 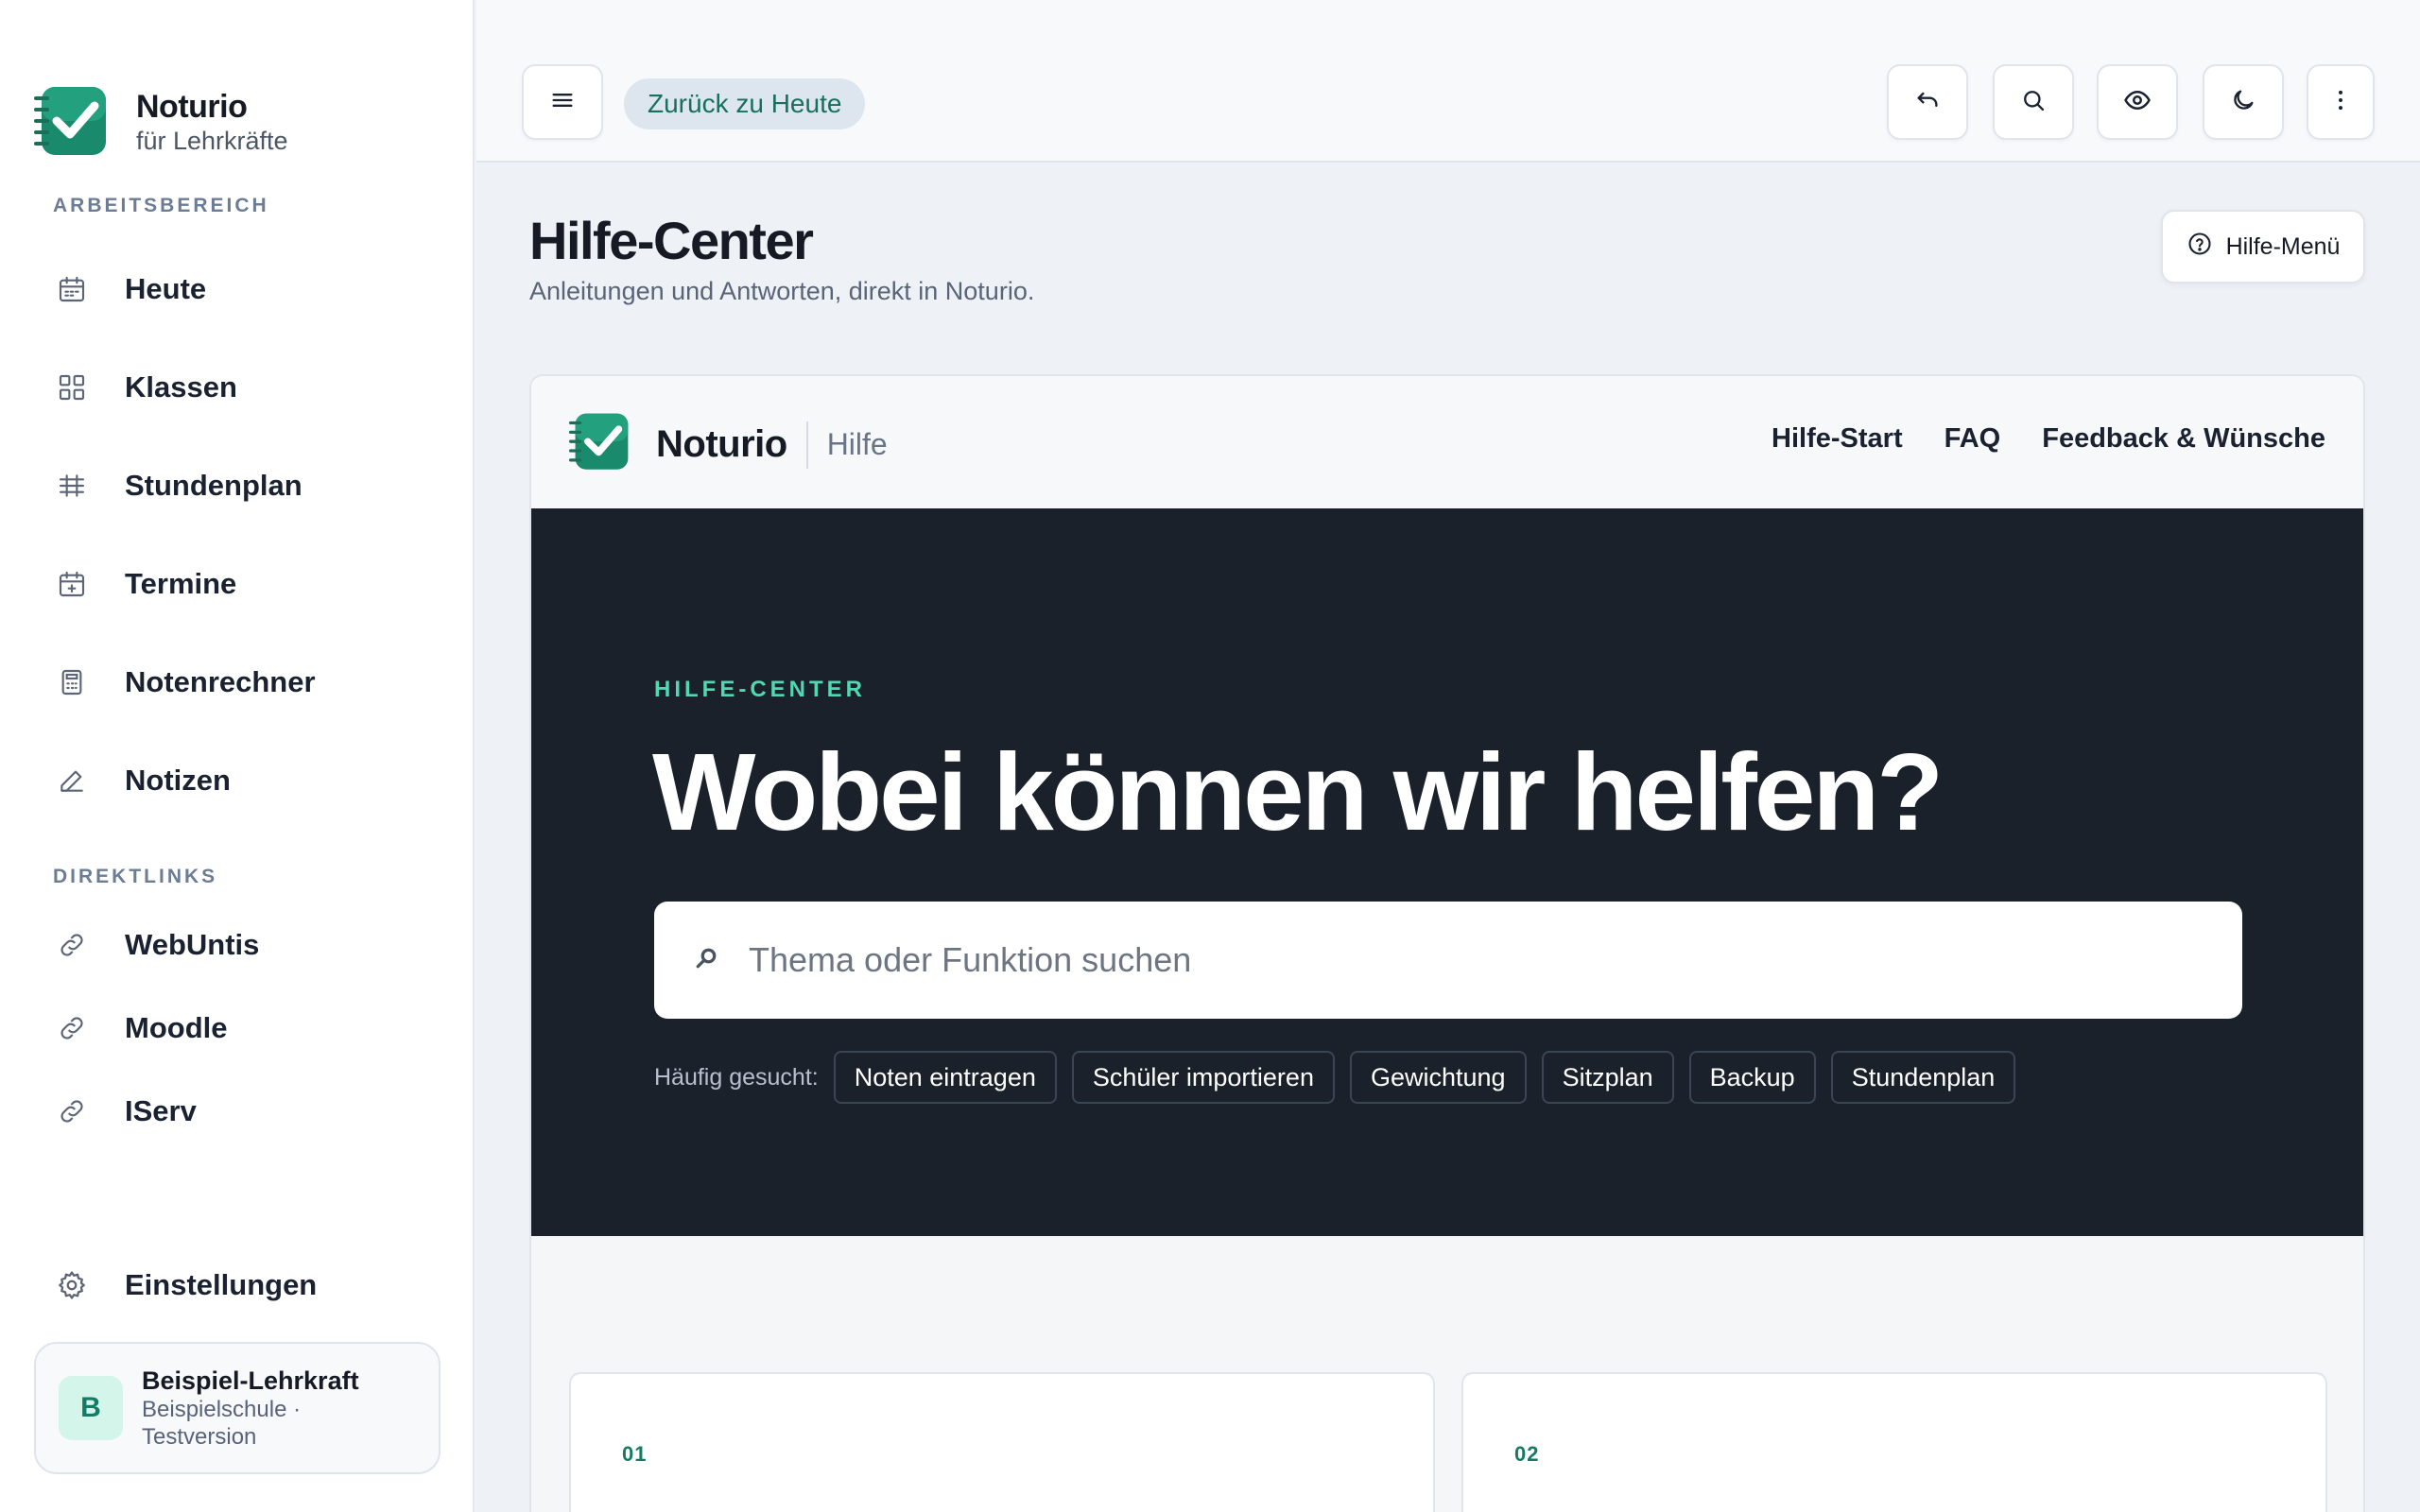 What do you see at coordinates (181, 583) in the screenshot?
I see `sidebar-item-label: Termine` at bounding box center [181, 583].